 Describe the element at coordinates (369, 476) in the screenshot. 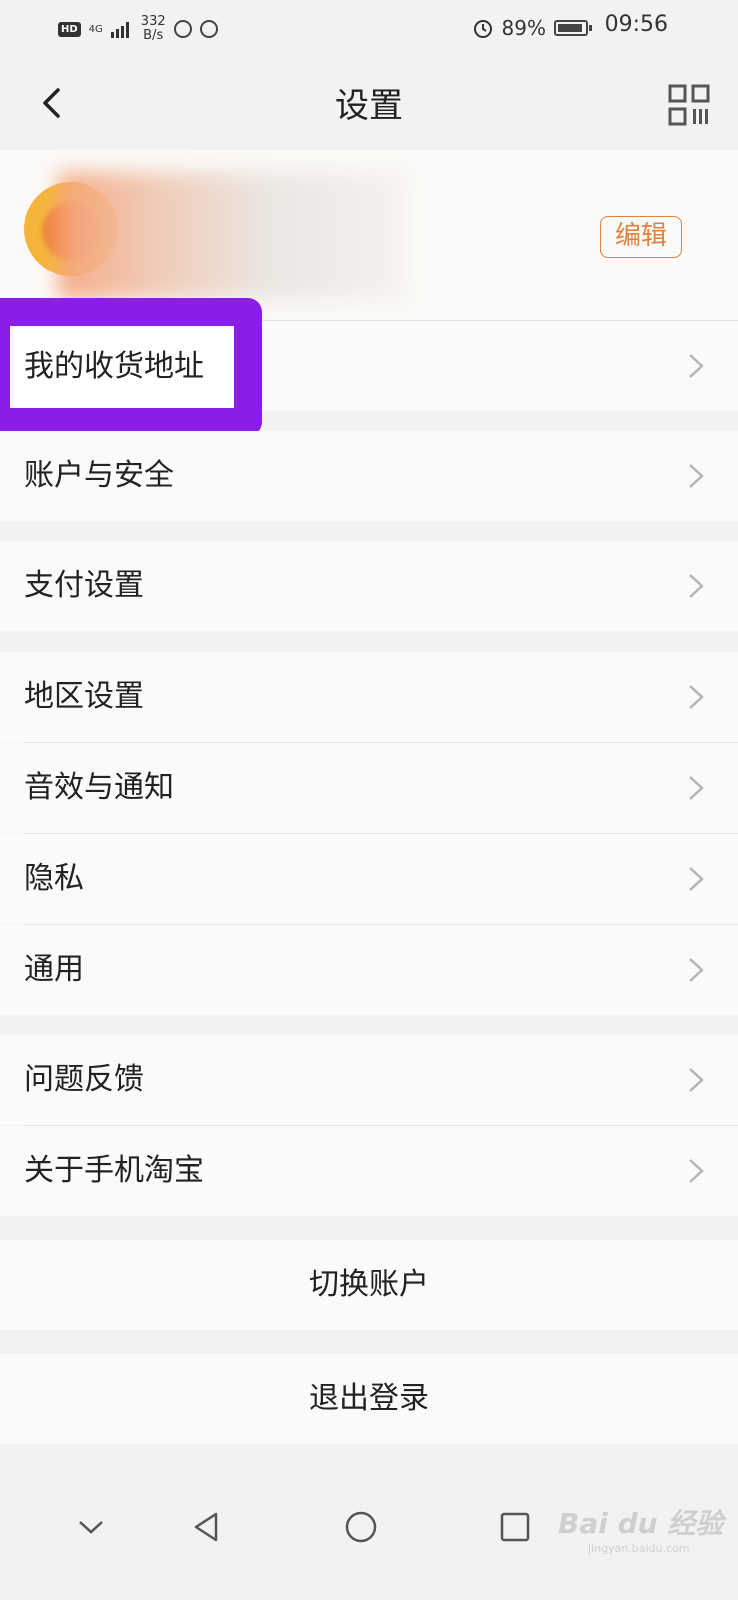

I see `menu-item-account-security: 账户与安全` at that location.